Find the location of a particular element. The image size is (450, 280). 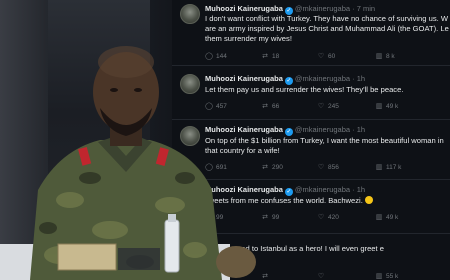

tweet-actions: ◯ 144 ⇄ 18 ♡ 60 ▥ 8 k is located at coordinates (327, 57).